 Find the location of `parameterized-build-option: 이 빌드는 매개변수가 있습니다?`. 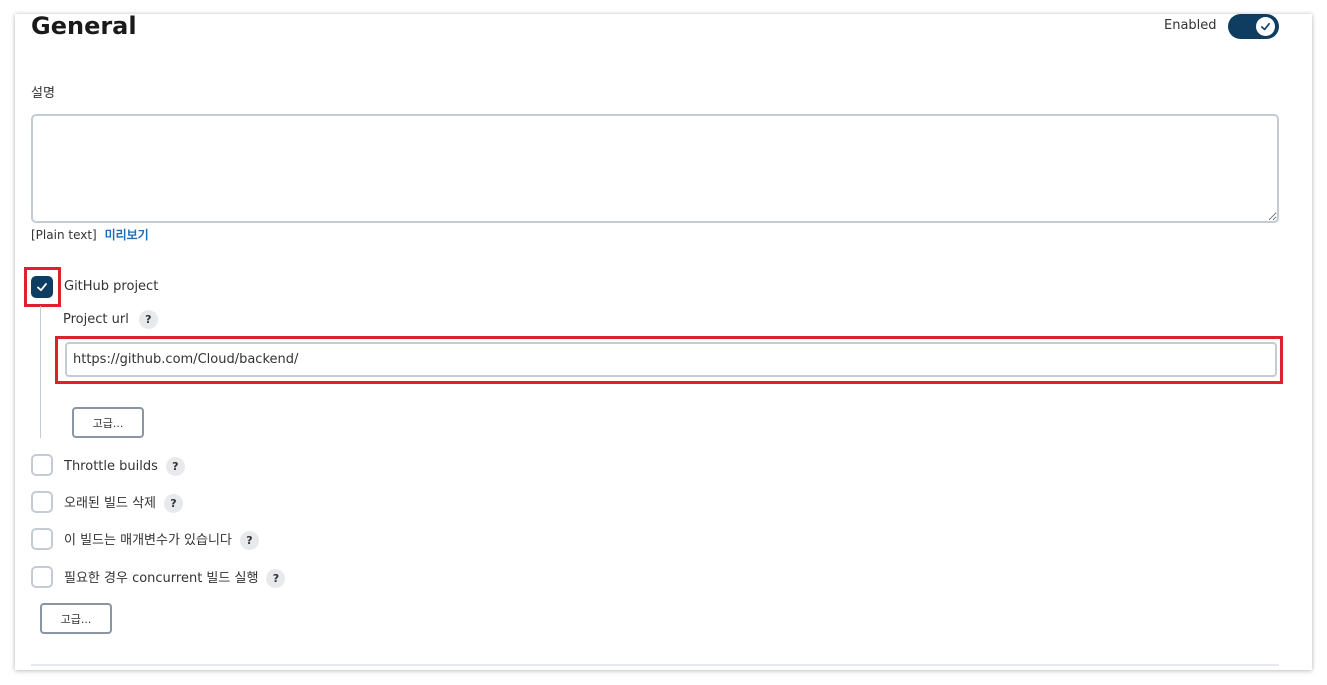

parameterized-build-option: 이 빌드는 매개변수가 있습니다? is located at coordinates (161, 540).